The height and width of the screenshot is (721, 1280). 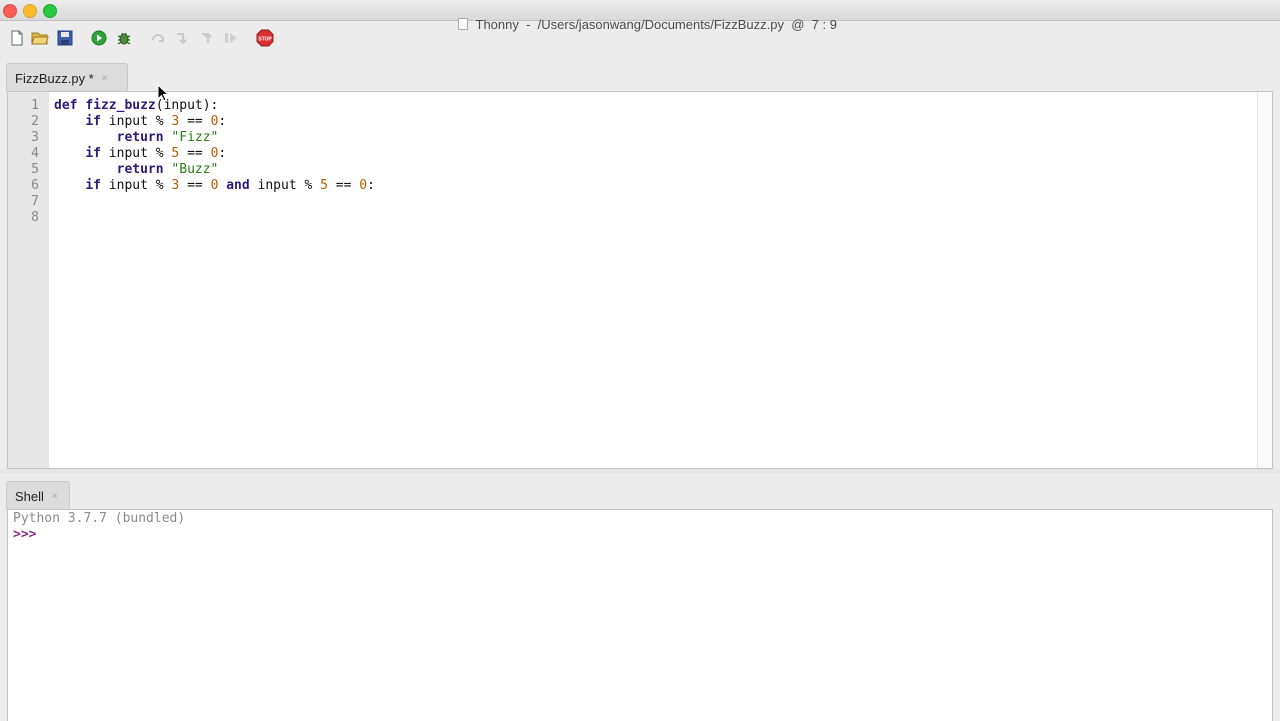 What do you see at coordinates (65, 38) in the screenshot?
I see `save-icon` at bounding box center [65, 38].